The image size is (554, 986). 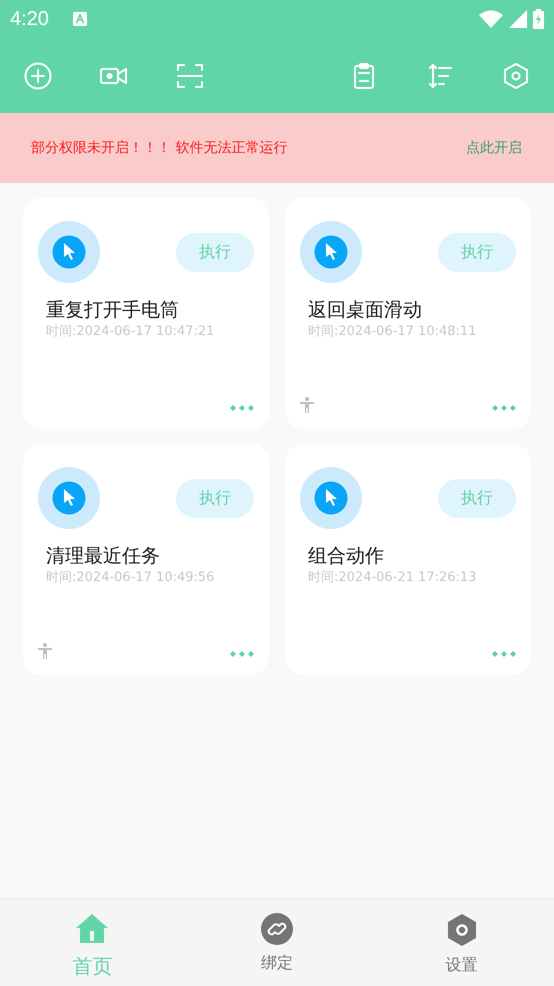 I want to click on task-title: 重复打开手电筒, so click(x=113, y=310).